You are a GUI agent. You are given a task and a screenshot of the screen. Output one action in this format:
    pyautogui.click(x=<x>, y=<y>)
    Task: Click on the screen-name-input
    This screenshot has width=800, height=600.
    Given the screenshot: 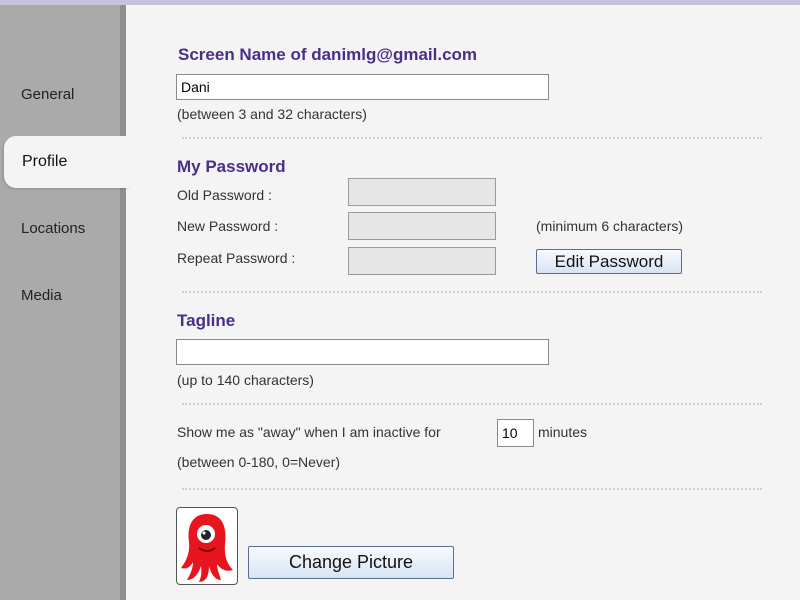 What is the action you would take?
    pyautogui.click(x=362, y=87)
    